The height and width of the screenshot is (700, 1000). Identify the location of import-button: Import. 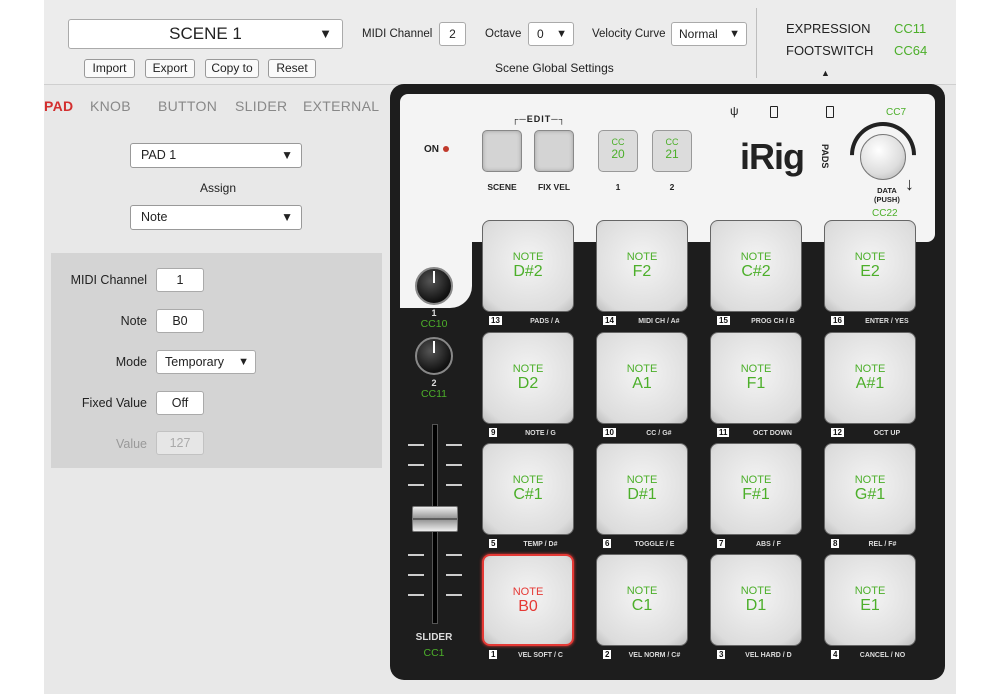
(109, 68).